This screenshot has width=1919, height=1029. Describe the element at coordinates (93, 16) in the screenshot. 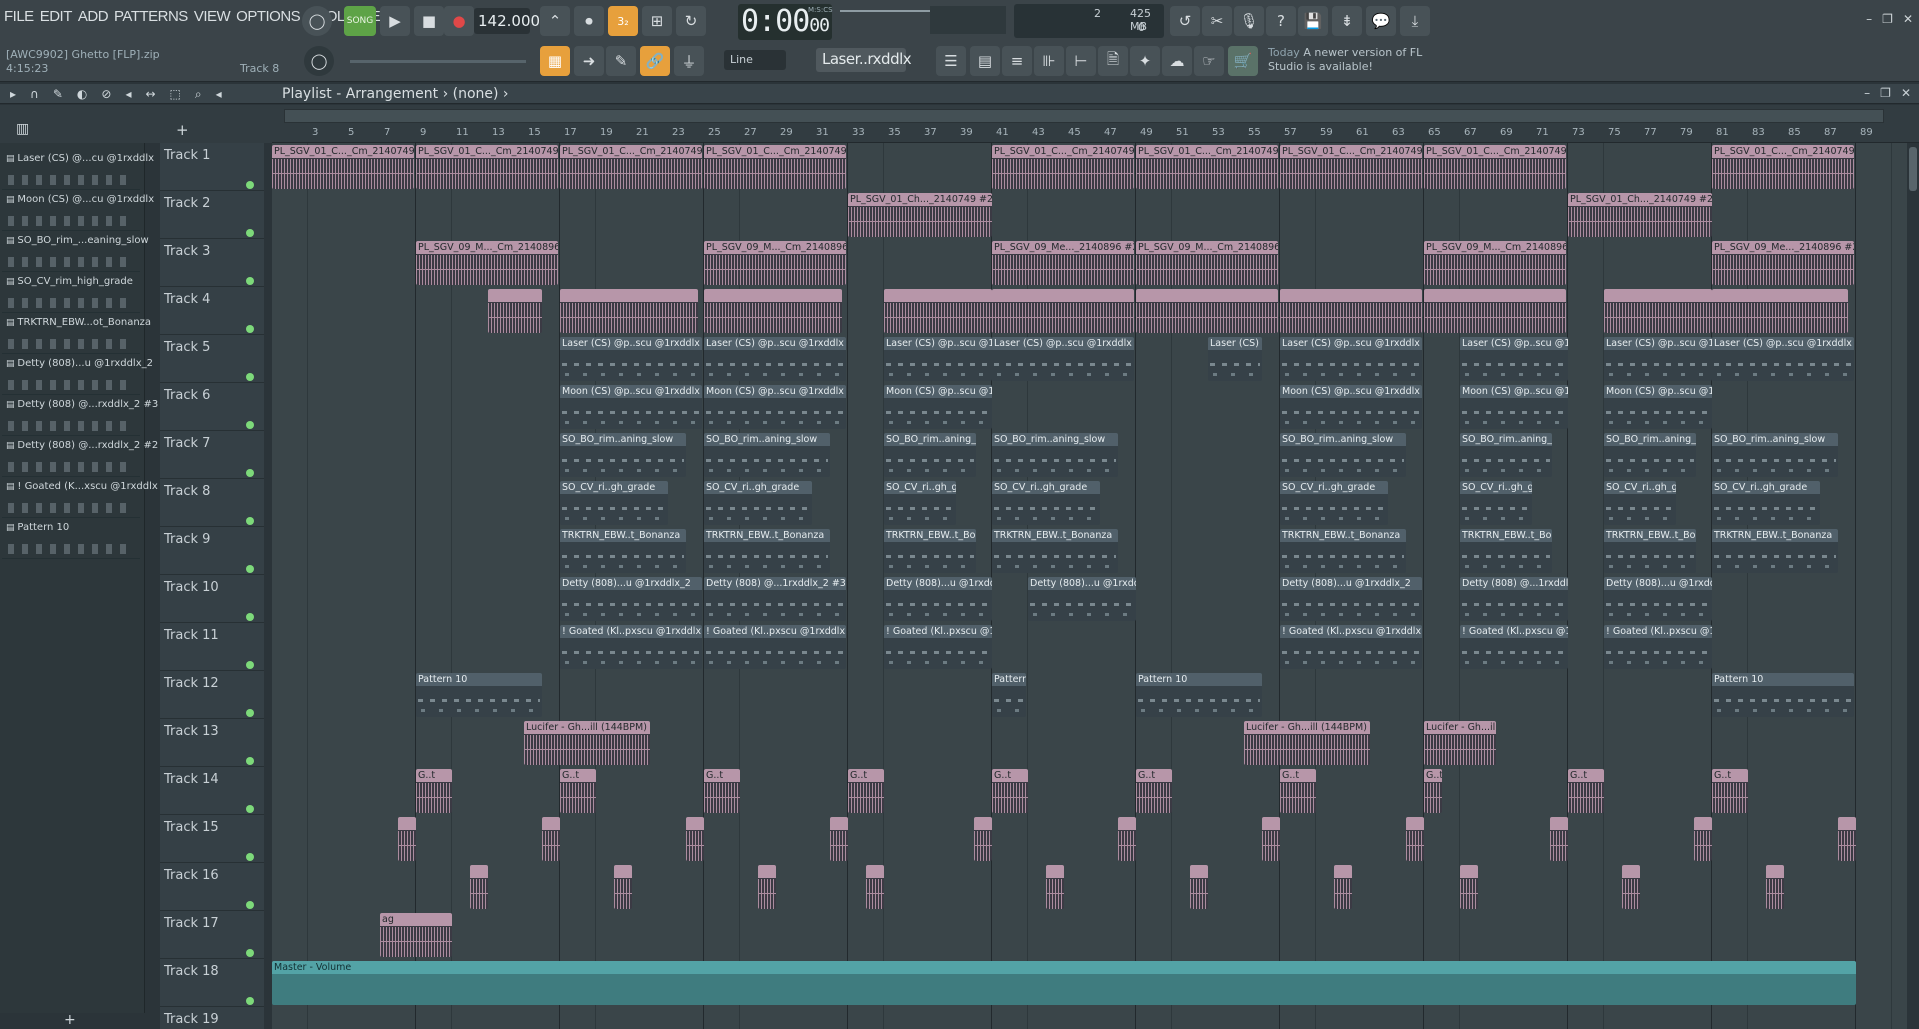

I see `menu-add: ADD` at that location.